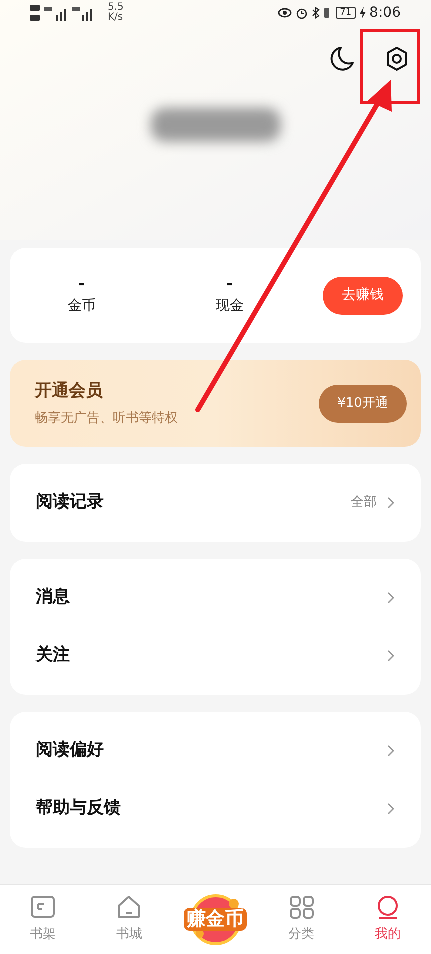 This screenshot has height=954, width=431. I want to click on grid-icon, so click(301, 907).